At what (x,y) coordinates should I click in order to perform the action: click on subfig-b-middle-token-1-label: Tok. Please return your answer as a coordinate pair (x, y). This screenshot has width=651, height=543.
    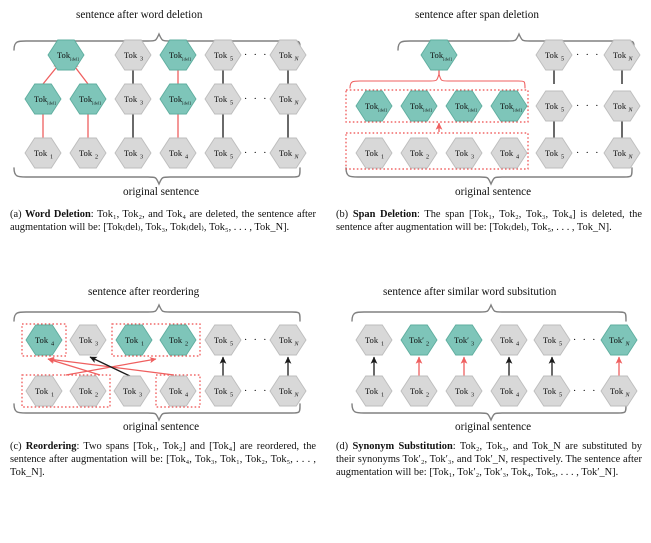
    Looking at the image, I should click on (417, 106).